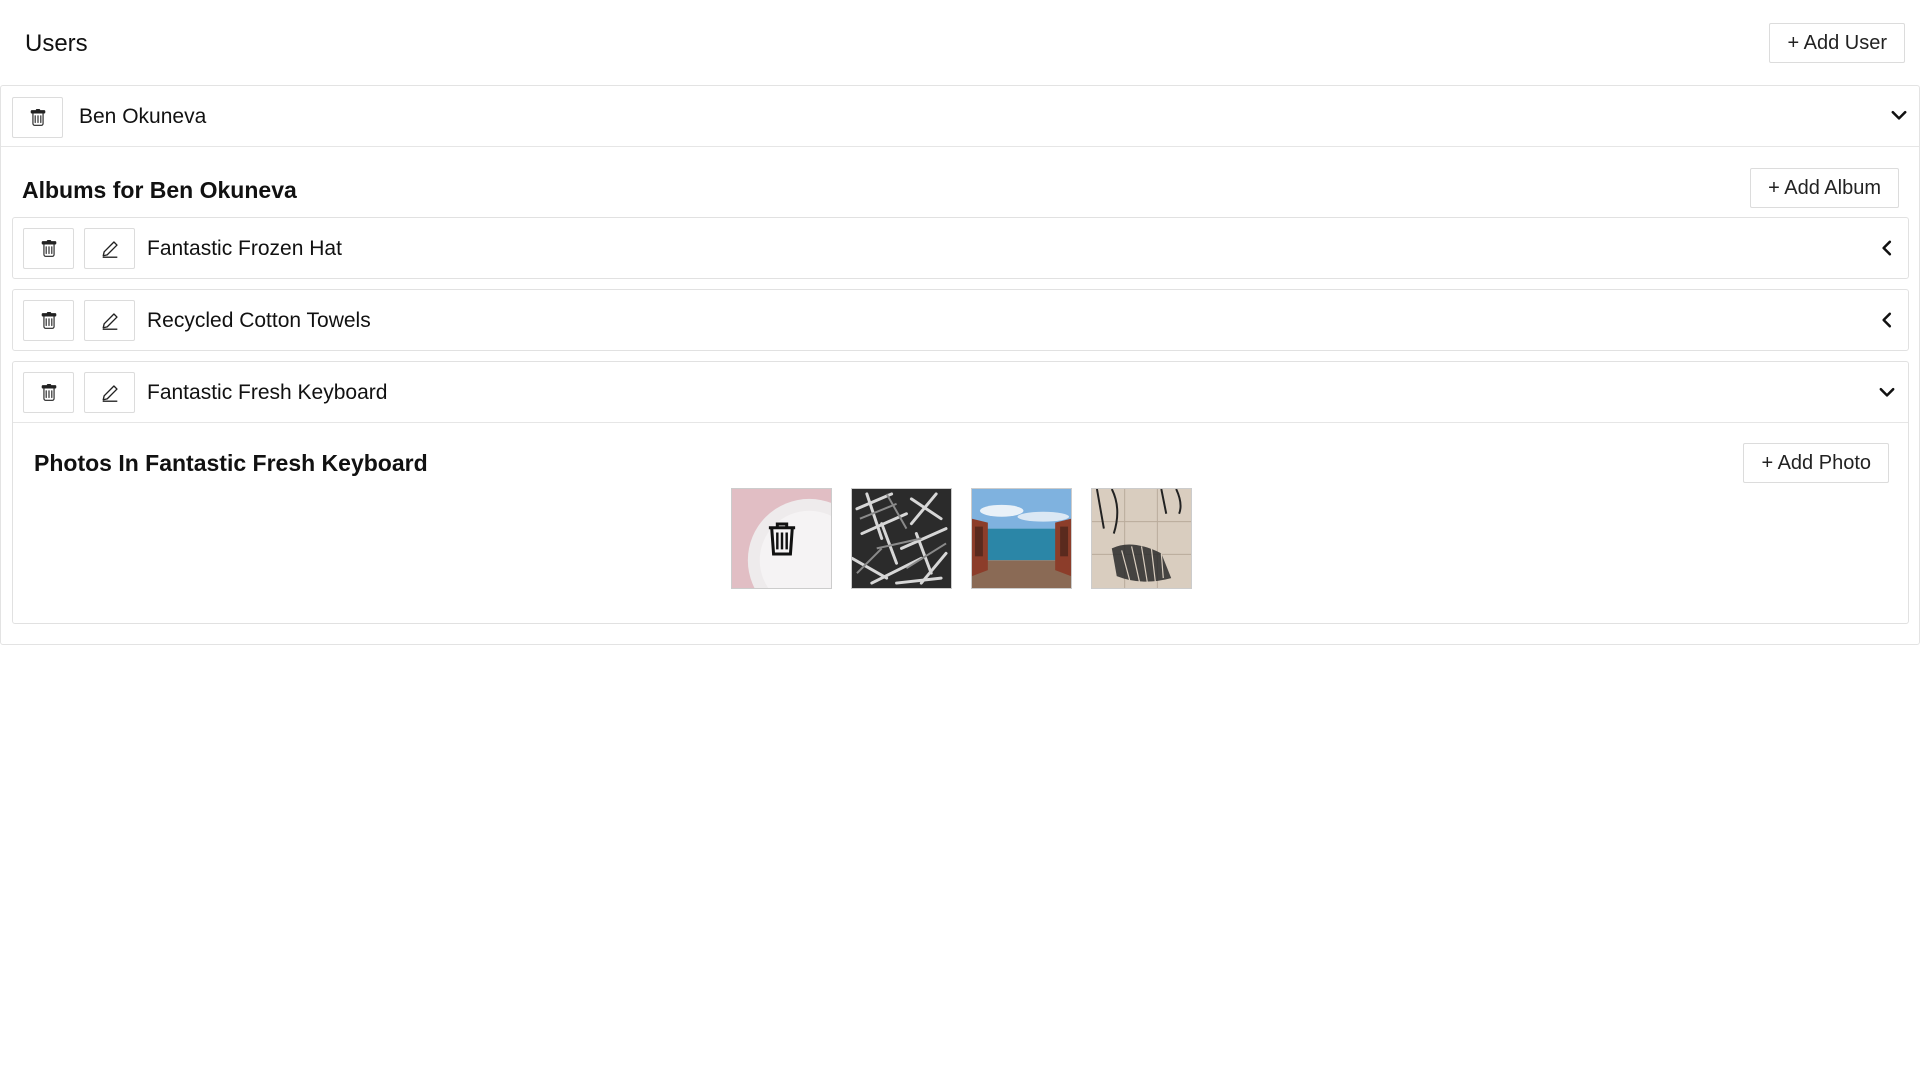  What do you see at coordinates (159, 190) in the screenshot?
I see `albums-title: Albums for Ben Okuneva` at bounding box center [159, 190].